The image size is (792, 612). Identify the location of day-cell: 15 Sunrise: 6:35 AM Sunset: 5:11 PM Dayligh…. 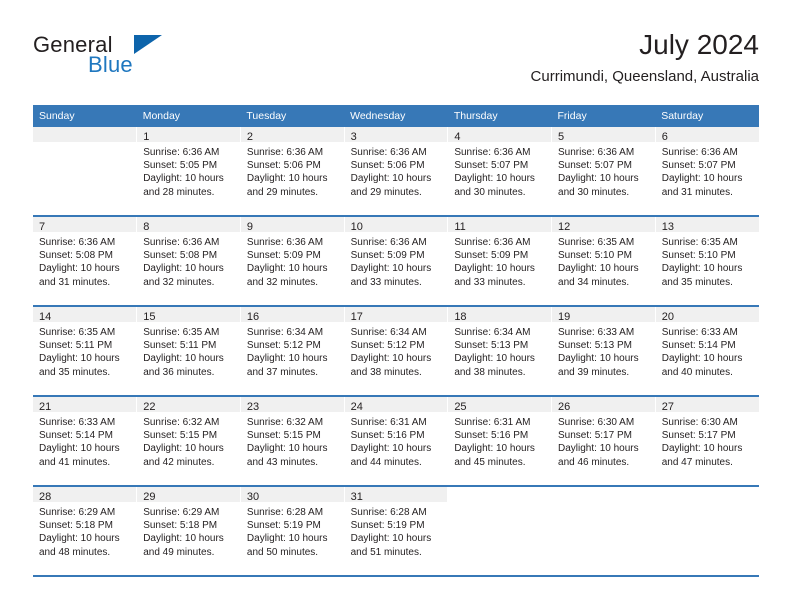
(188, 351).